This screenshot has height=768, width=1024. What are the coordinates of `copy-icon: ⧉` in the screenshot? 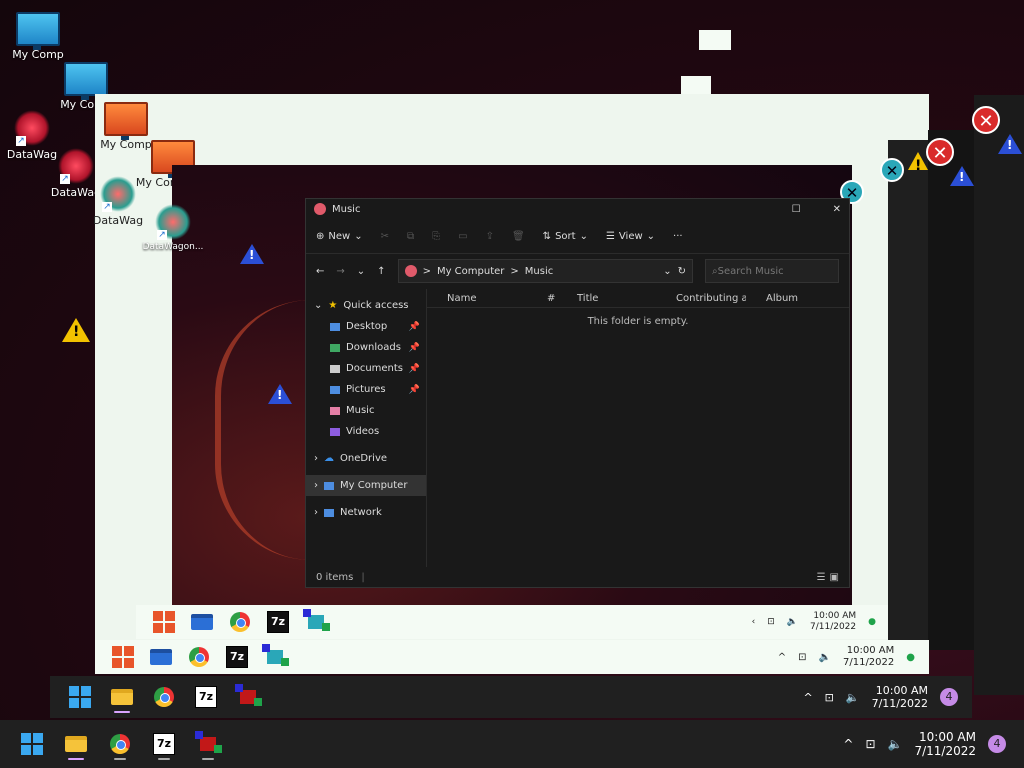 It's located at (410, 236).